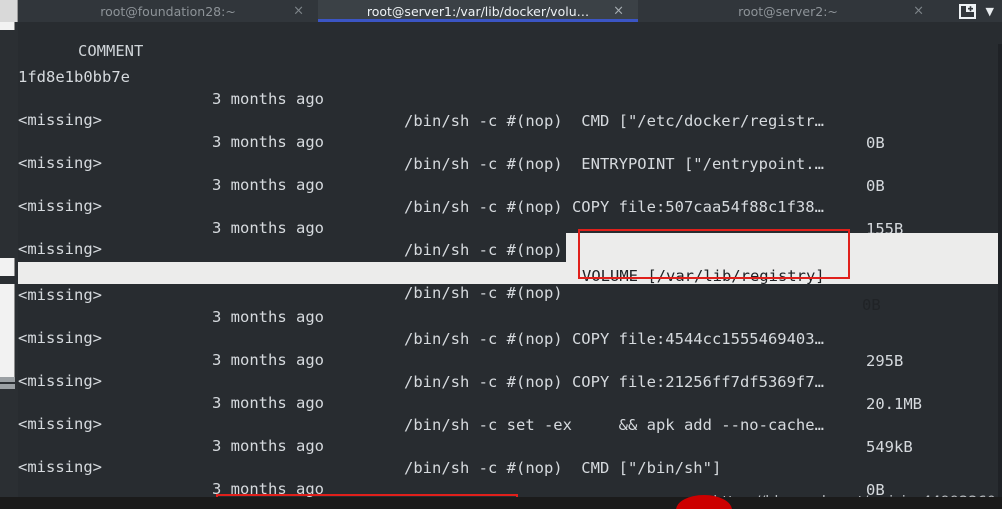 This screenshot has height=509, width=1002. I want to click on selected-volume-text: VOLUME [/var/lib/registry] 0B, so click(723, 273).